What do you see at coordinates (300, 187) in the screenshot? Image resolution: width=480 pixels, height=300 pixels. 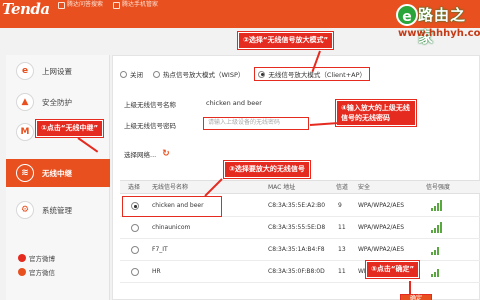 I see `table-header: 选择 无线信号名称 MAC 地址 信道 安全 信号强度` at bounding box center [300, 187].